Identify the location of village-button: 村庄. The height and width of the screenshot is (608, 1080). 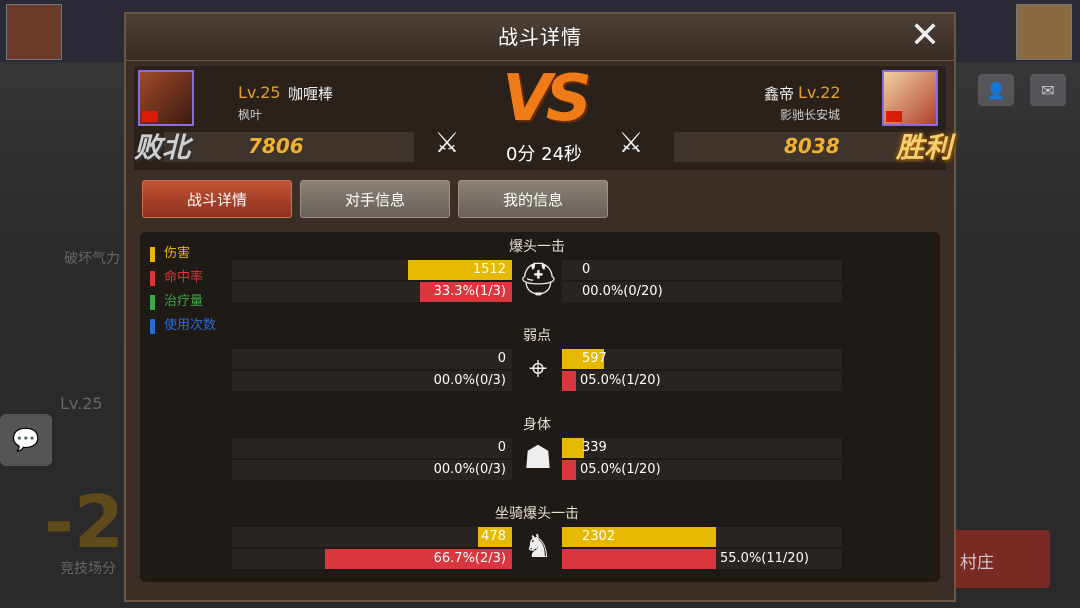
(1000, 559).